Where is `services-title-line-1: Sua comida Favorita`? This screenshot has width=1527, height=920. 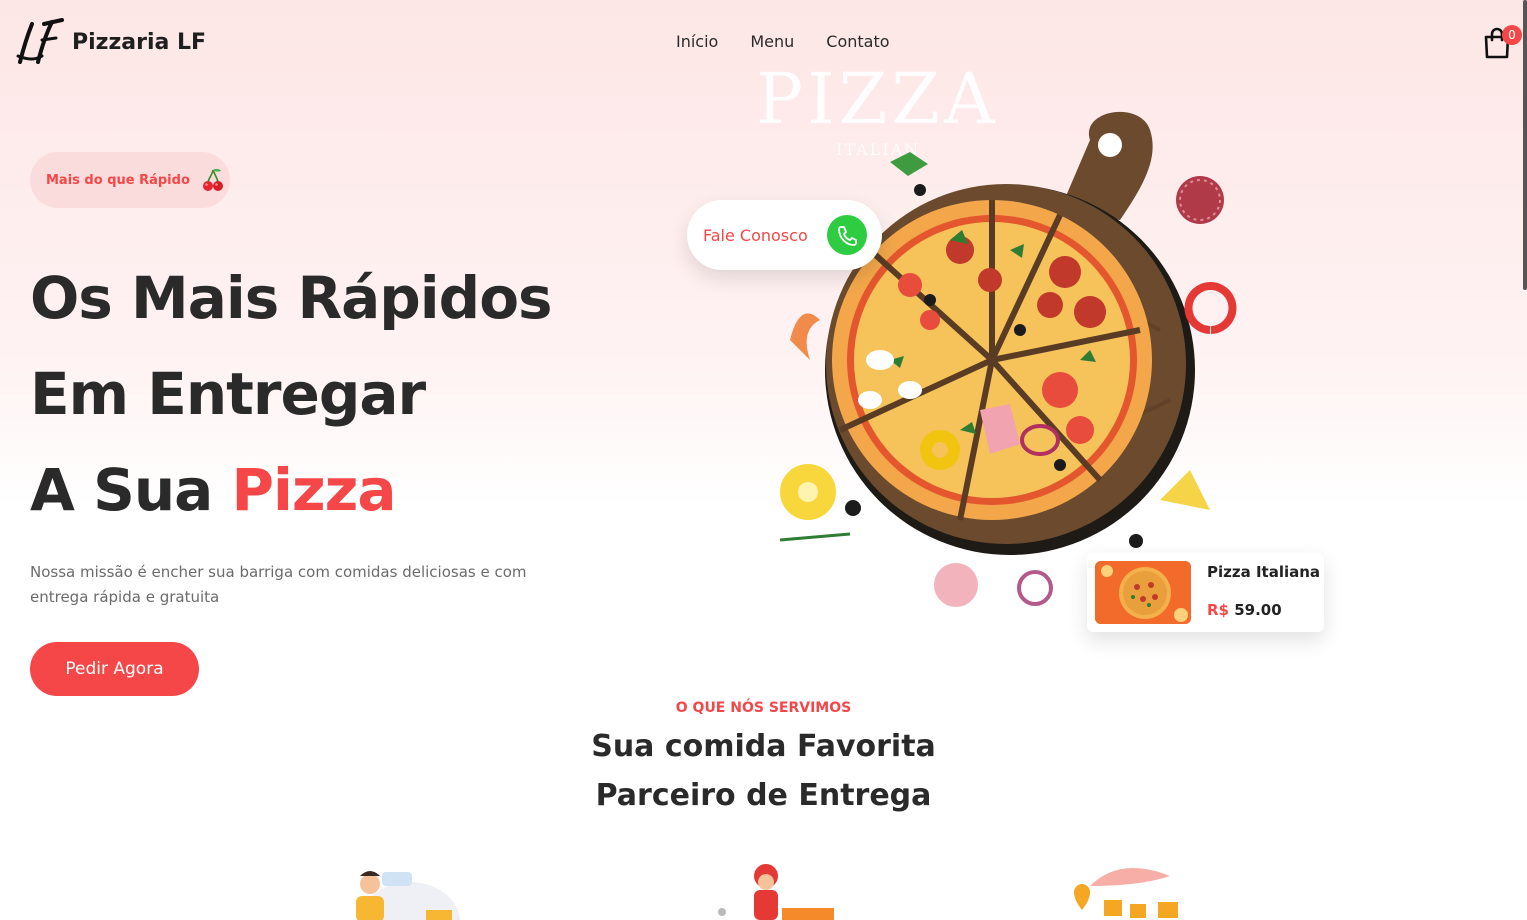
services-title-line-1: Sua comida Favorita is located at coordinates (763, 746).